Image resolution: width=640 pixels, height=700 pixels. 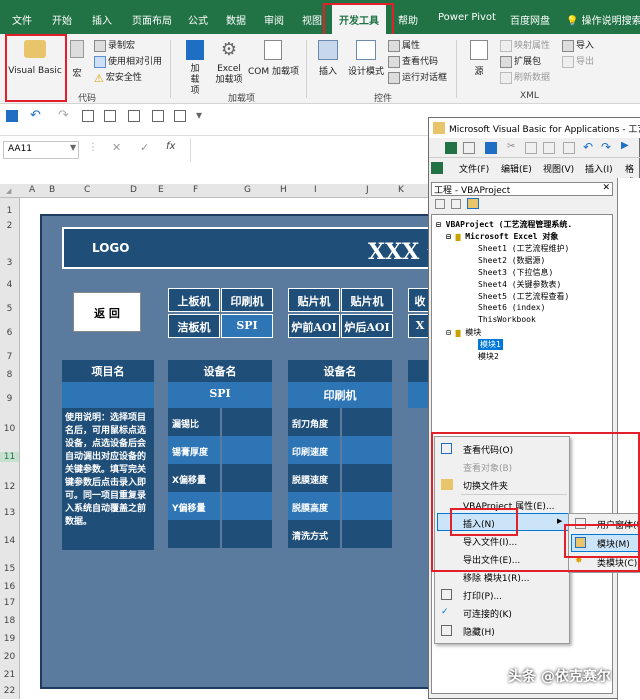 I want to click on row-header: 7, so click(x=9, y=357).